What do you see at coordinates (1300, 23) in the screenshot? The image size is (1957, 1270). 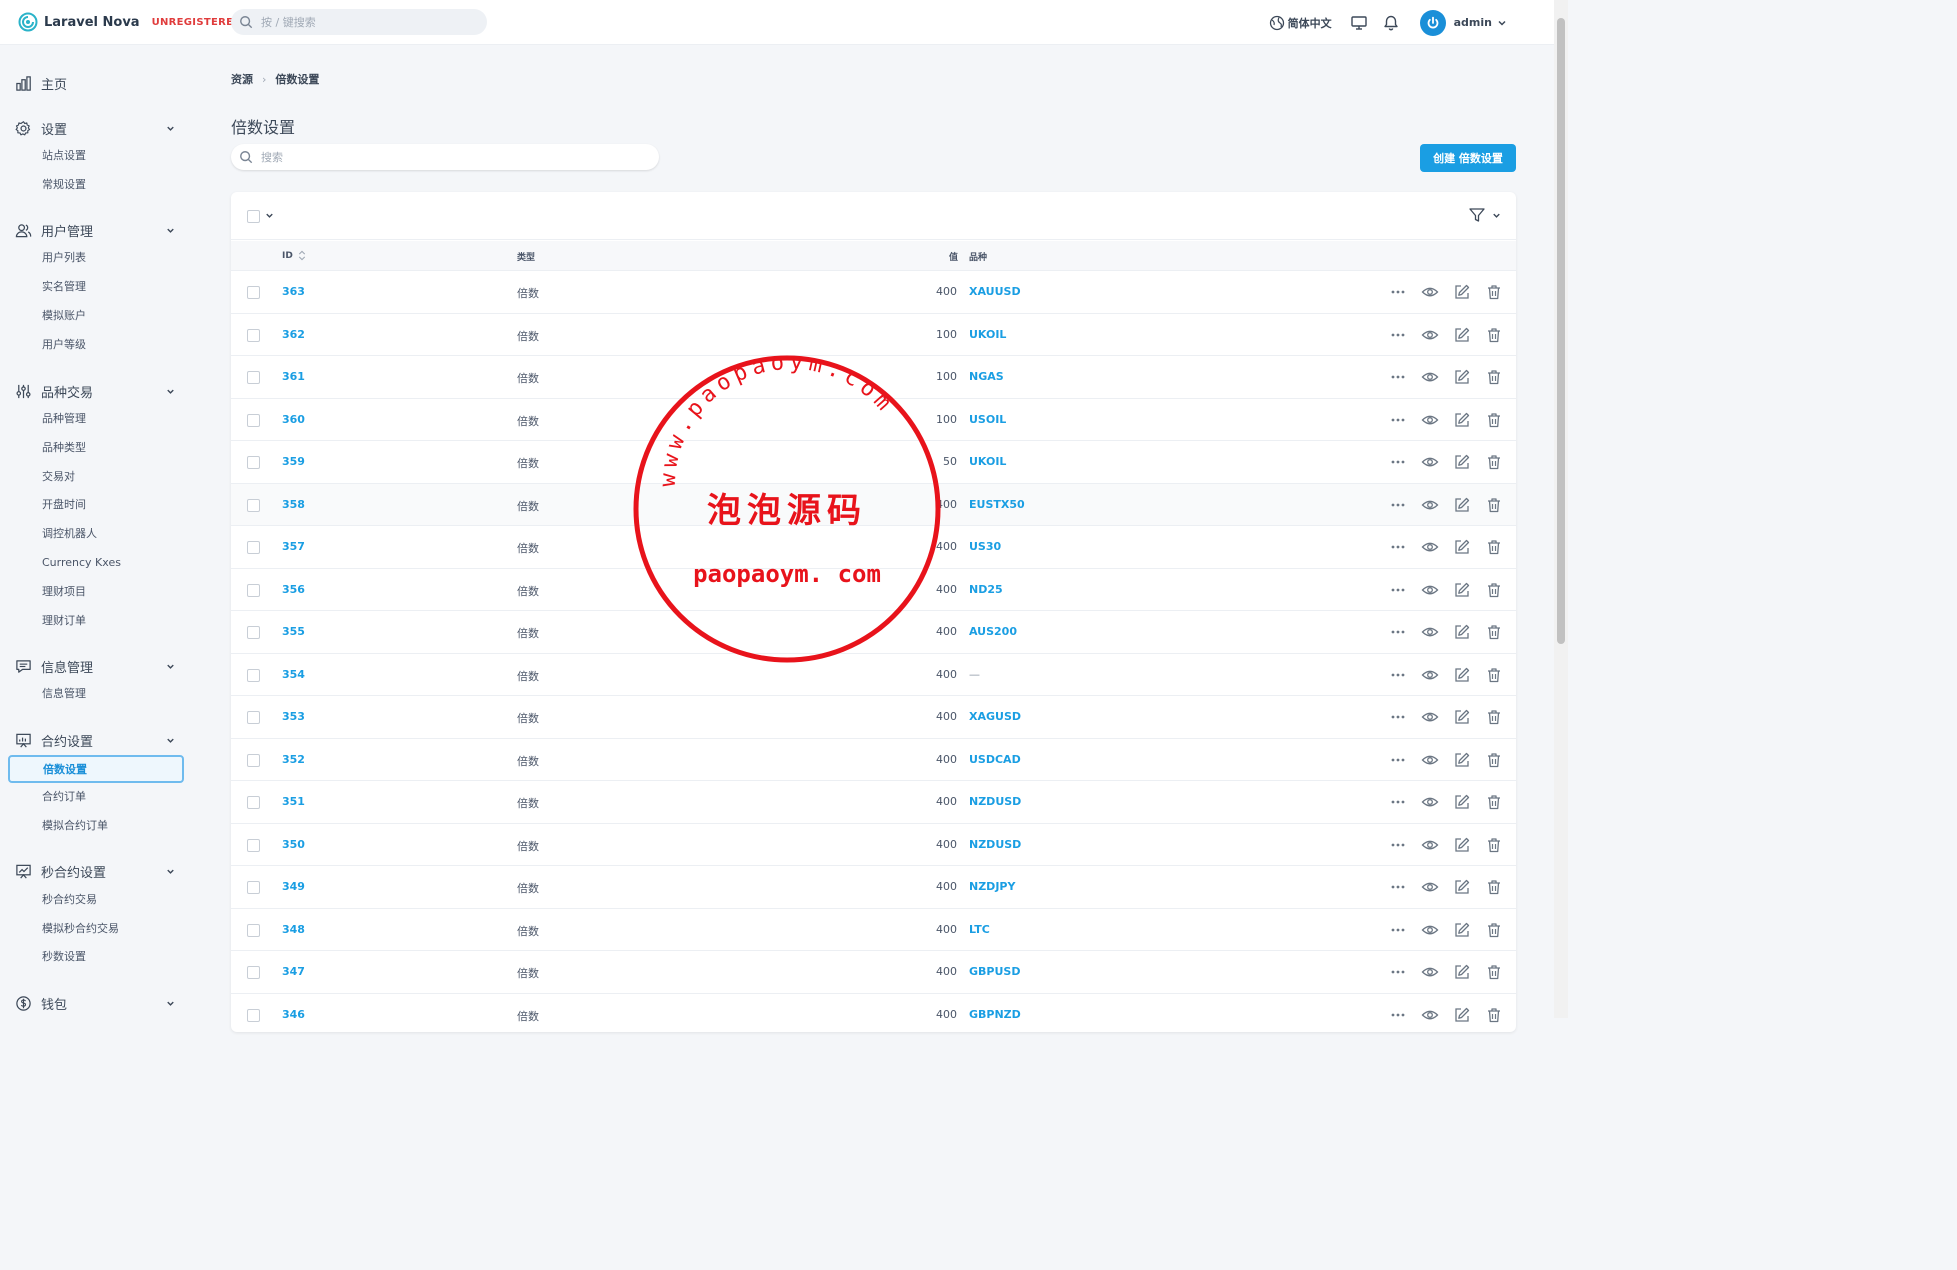 I see `language-switcher: 简体中文` at bounding box center [1300, 23].